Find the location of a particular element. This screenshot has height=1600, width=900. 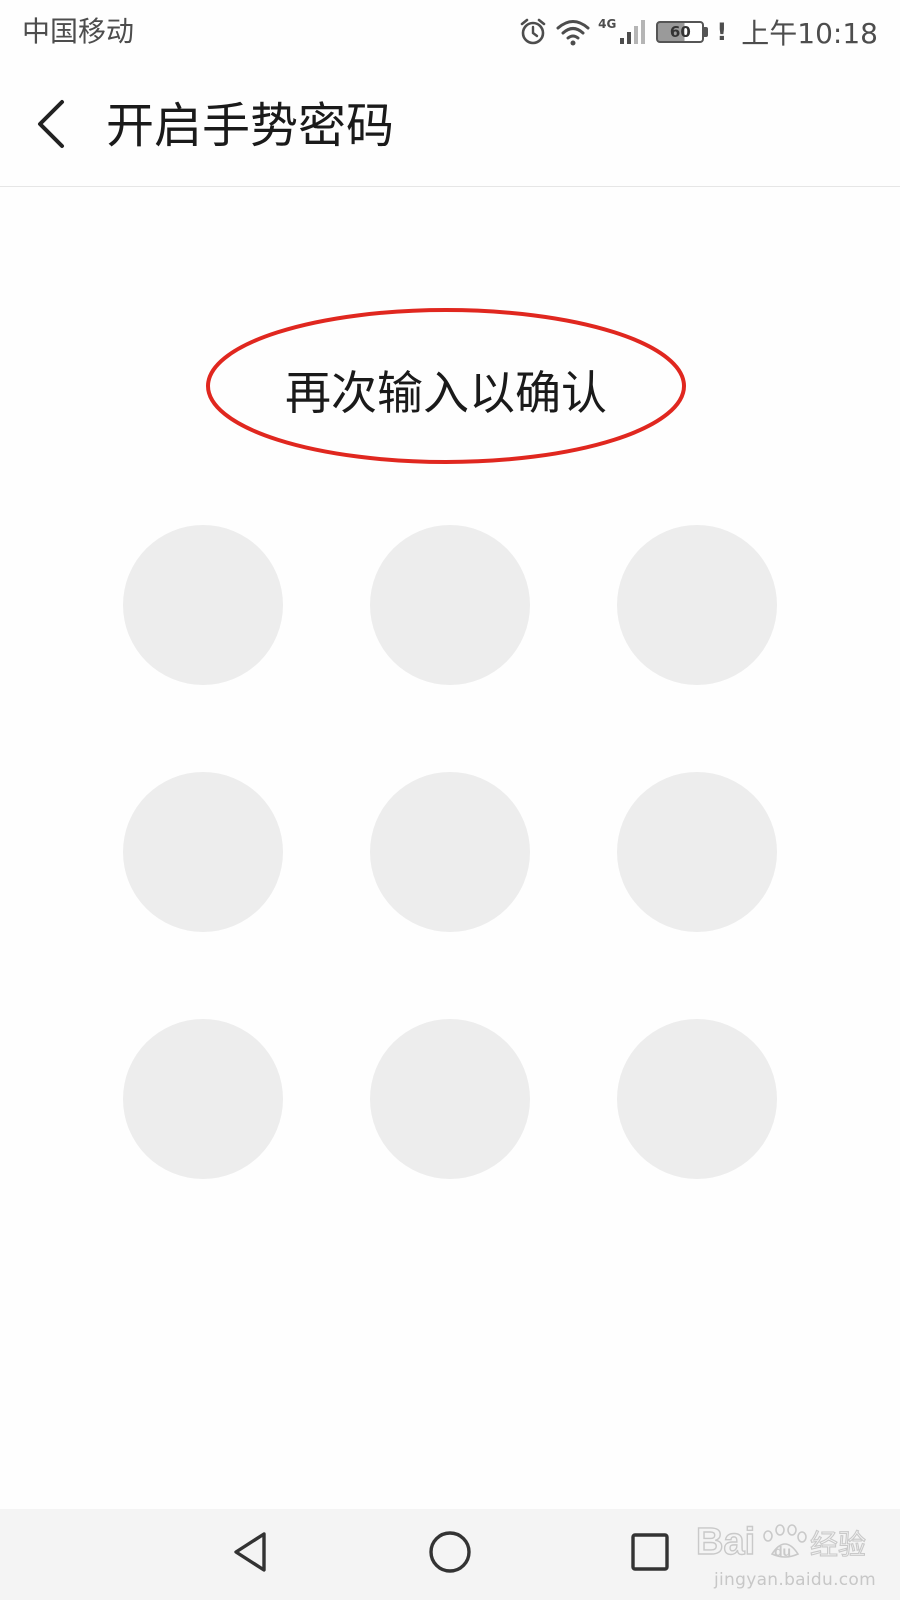

battery-level: 60 is located at coordinates (680, 32).